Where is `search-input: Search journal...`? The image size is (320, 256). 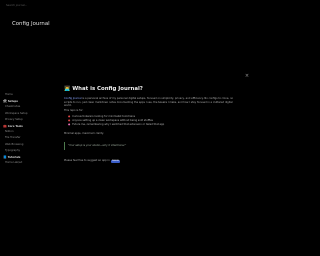
search-input: Search journal... is located at coordinates (26, 6).